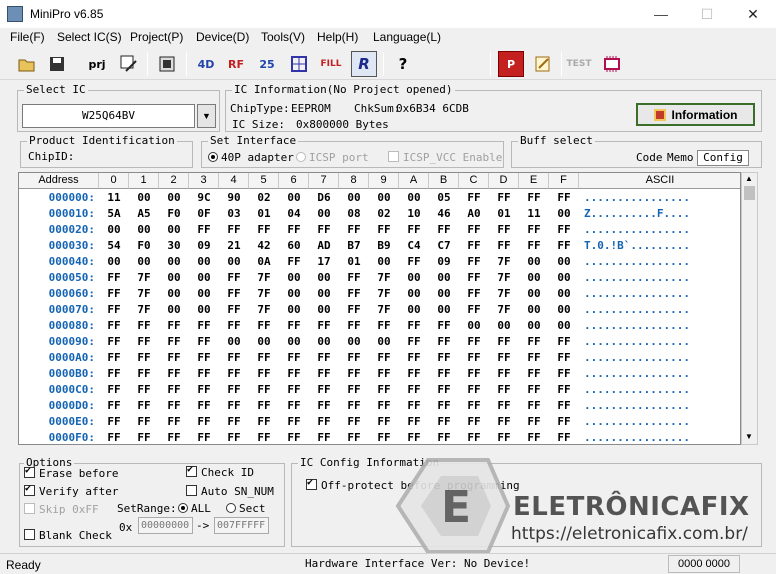  I want to click on range-start-input: 00000000, so click(165, 525).